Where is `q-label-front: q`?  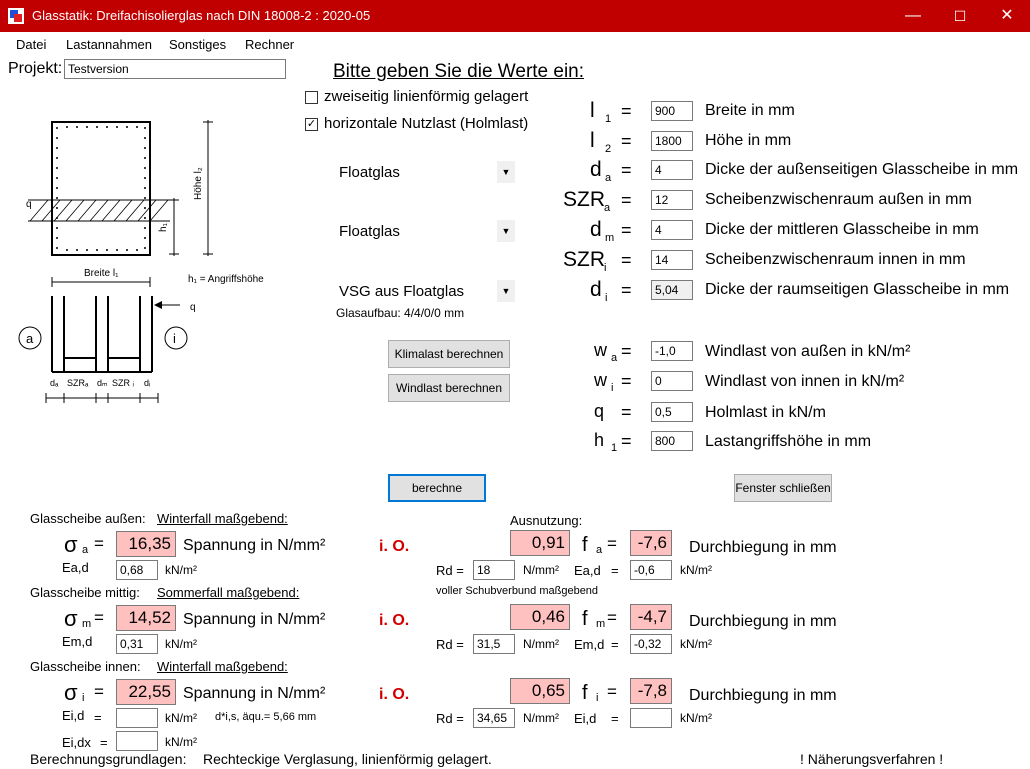 q-label-front: q is located at coordinates (29, 204).